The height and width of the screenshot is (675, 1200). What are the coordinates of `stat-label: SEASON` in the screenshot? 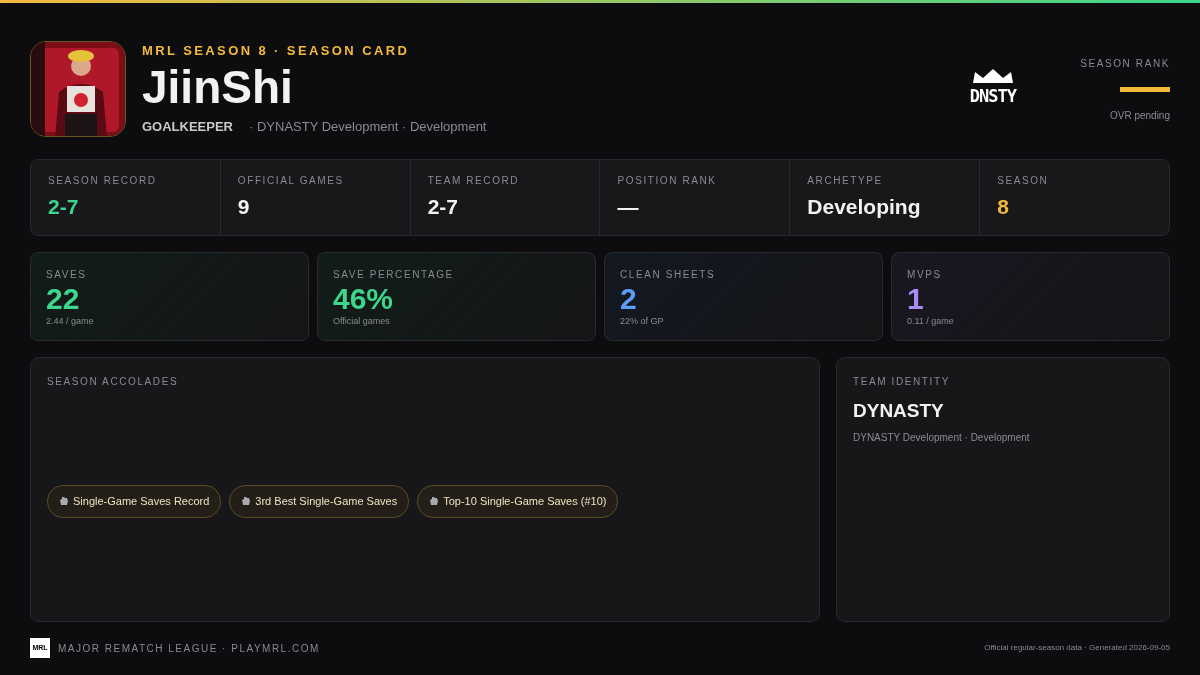 It's located at (1023, 181).